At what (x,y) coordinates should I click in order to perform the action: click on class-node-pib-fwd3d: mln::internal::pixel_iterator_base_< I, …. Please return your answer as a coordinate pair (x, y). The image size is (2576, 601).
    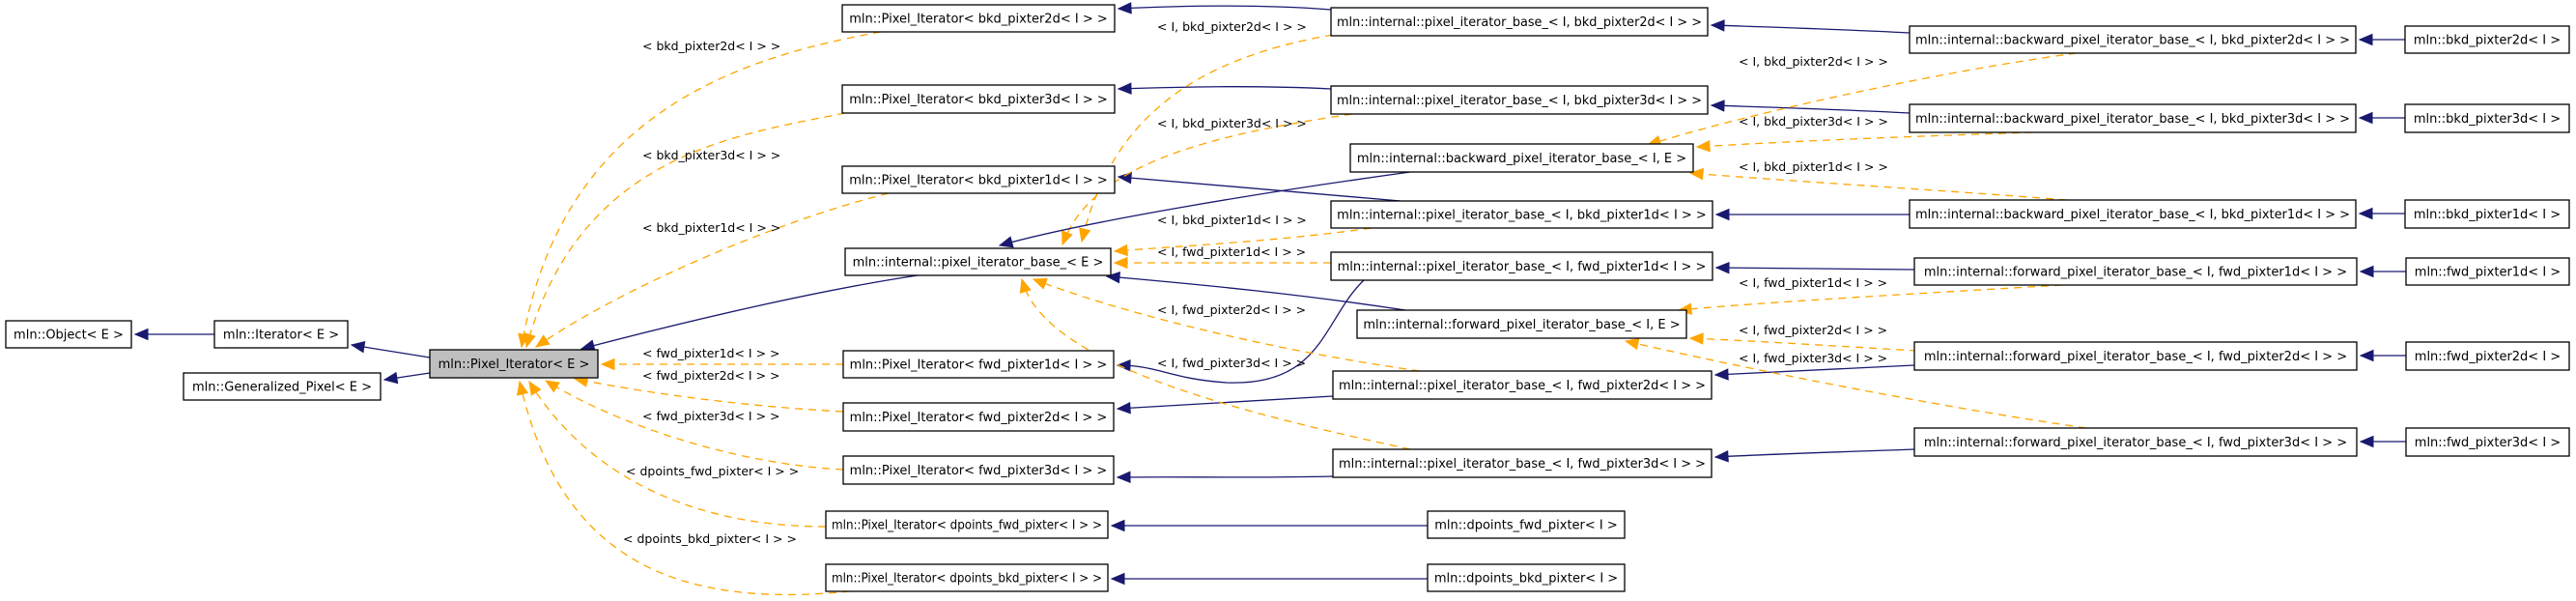
    Looking at the image, I should click on (1522, 463).